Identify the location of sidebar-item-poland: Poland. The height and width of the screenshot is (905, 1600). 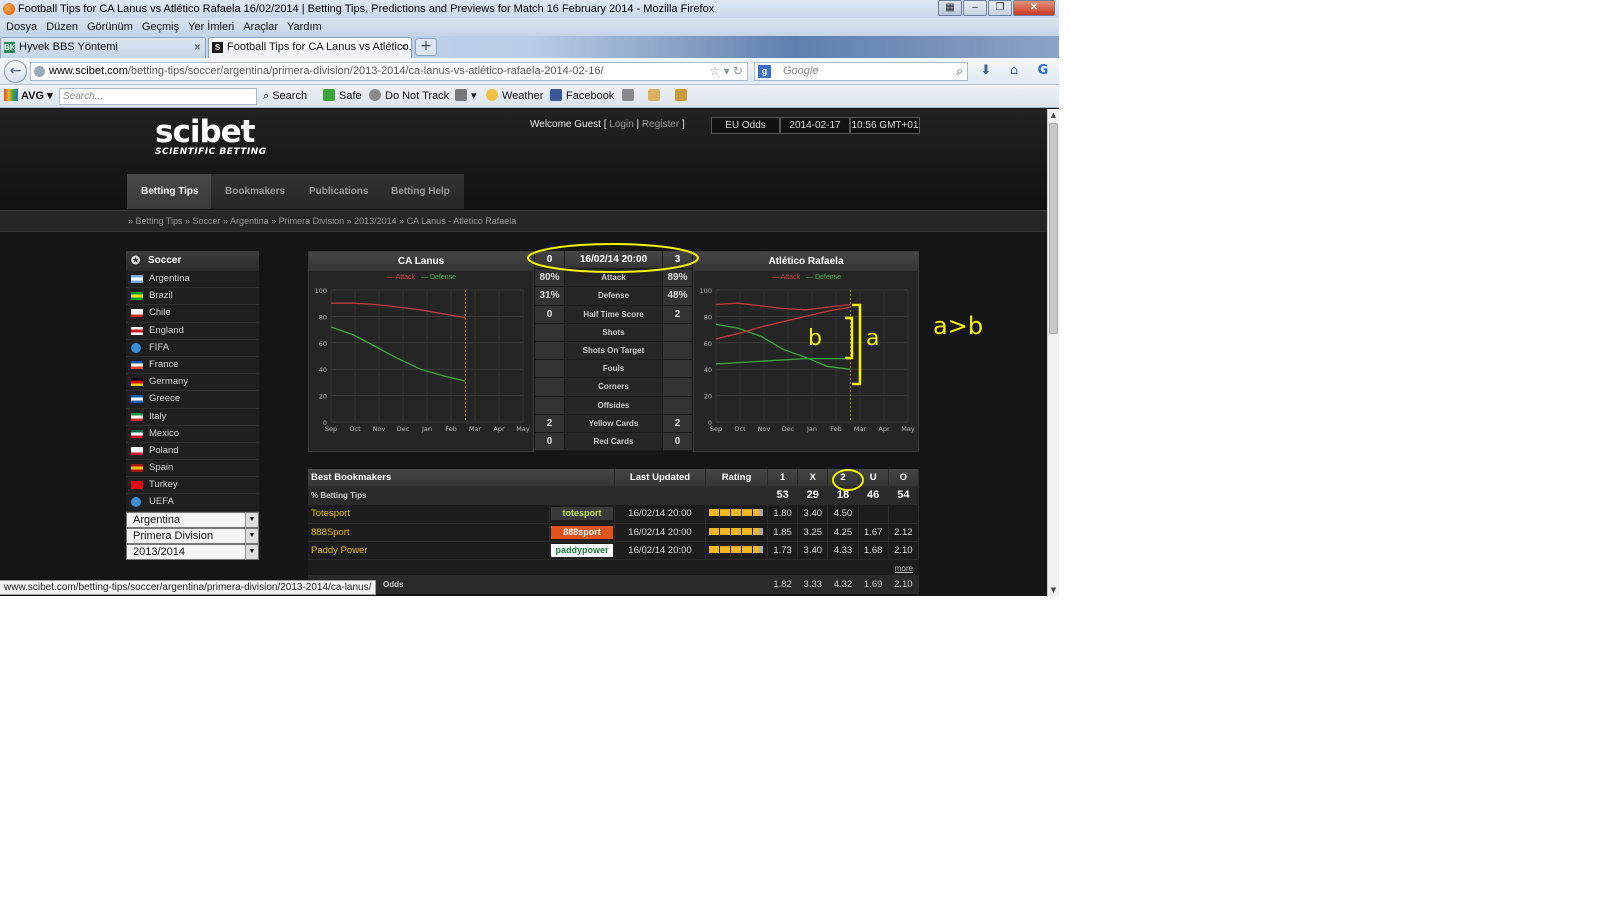
(192, 451).